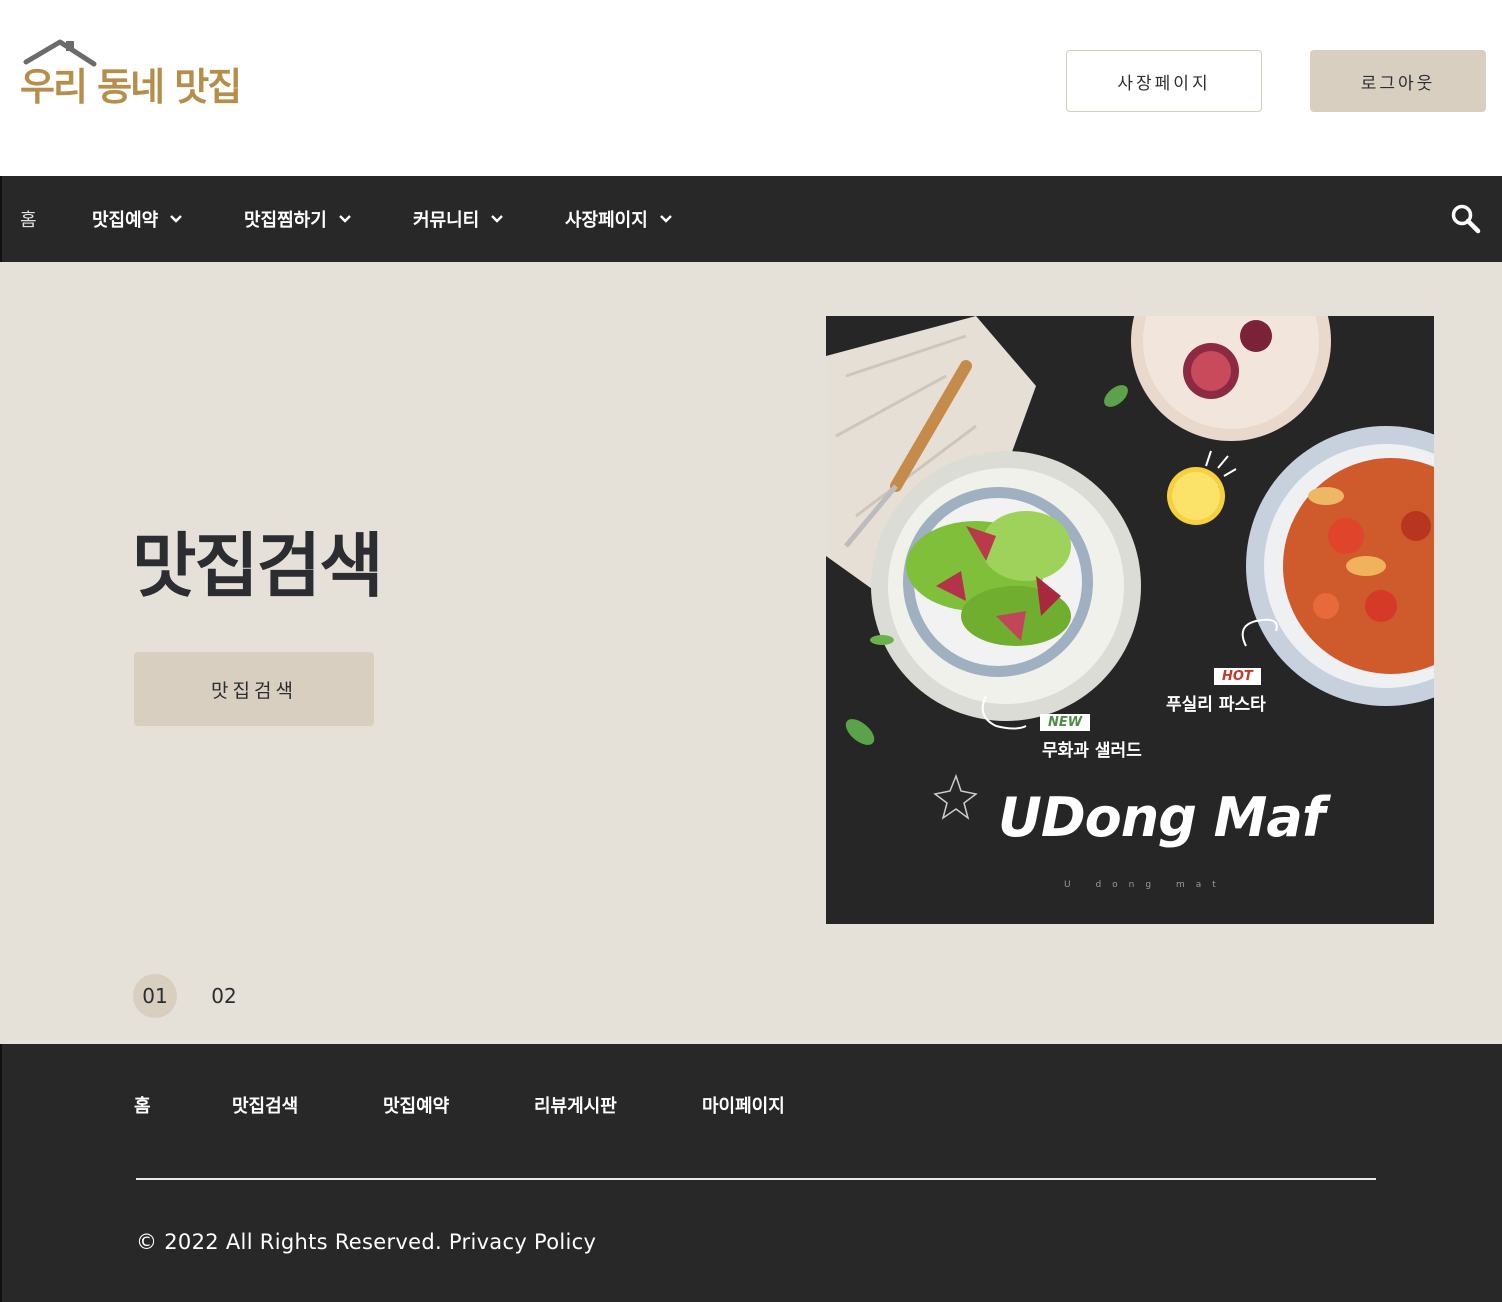 Image resolution: width=1502 pixels, height=1302 pixels. What do you see at coordinates (743, 1105) in the screenshot?
I see `footer-link-mypage: 마이페이지` at bounding box center [743, 1105].